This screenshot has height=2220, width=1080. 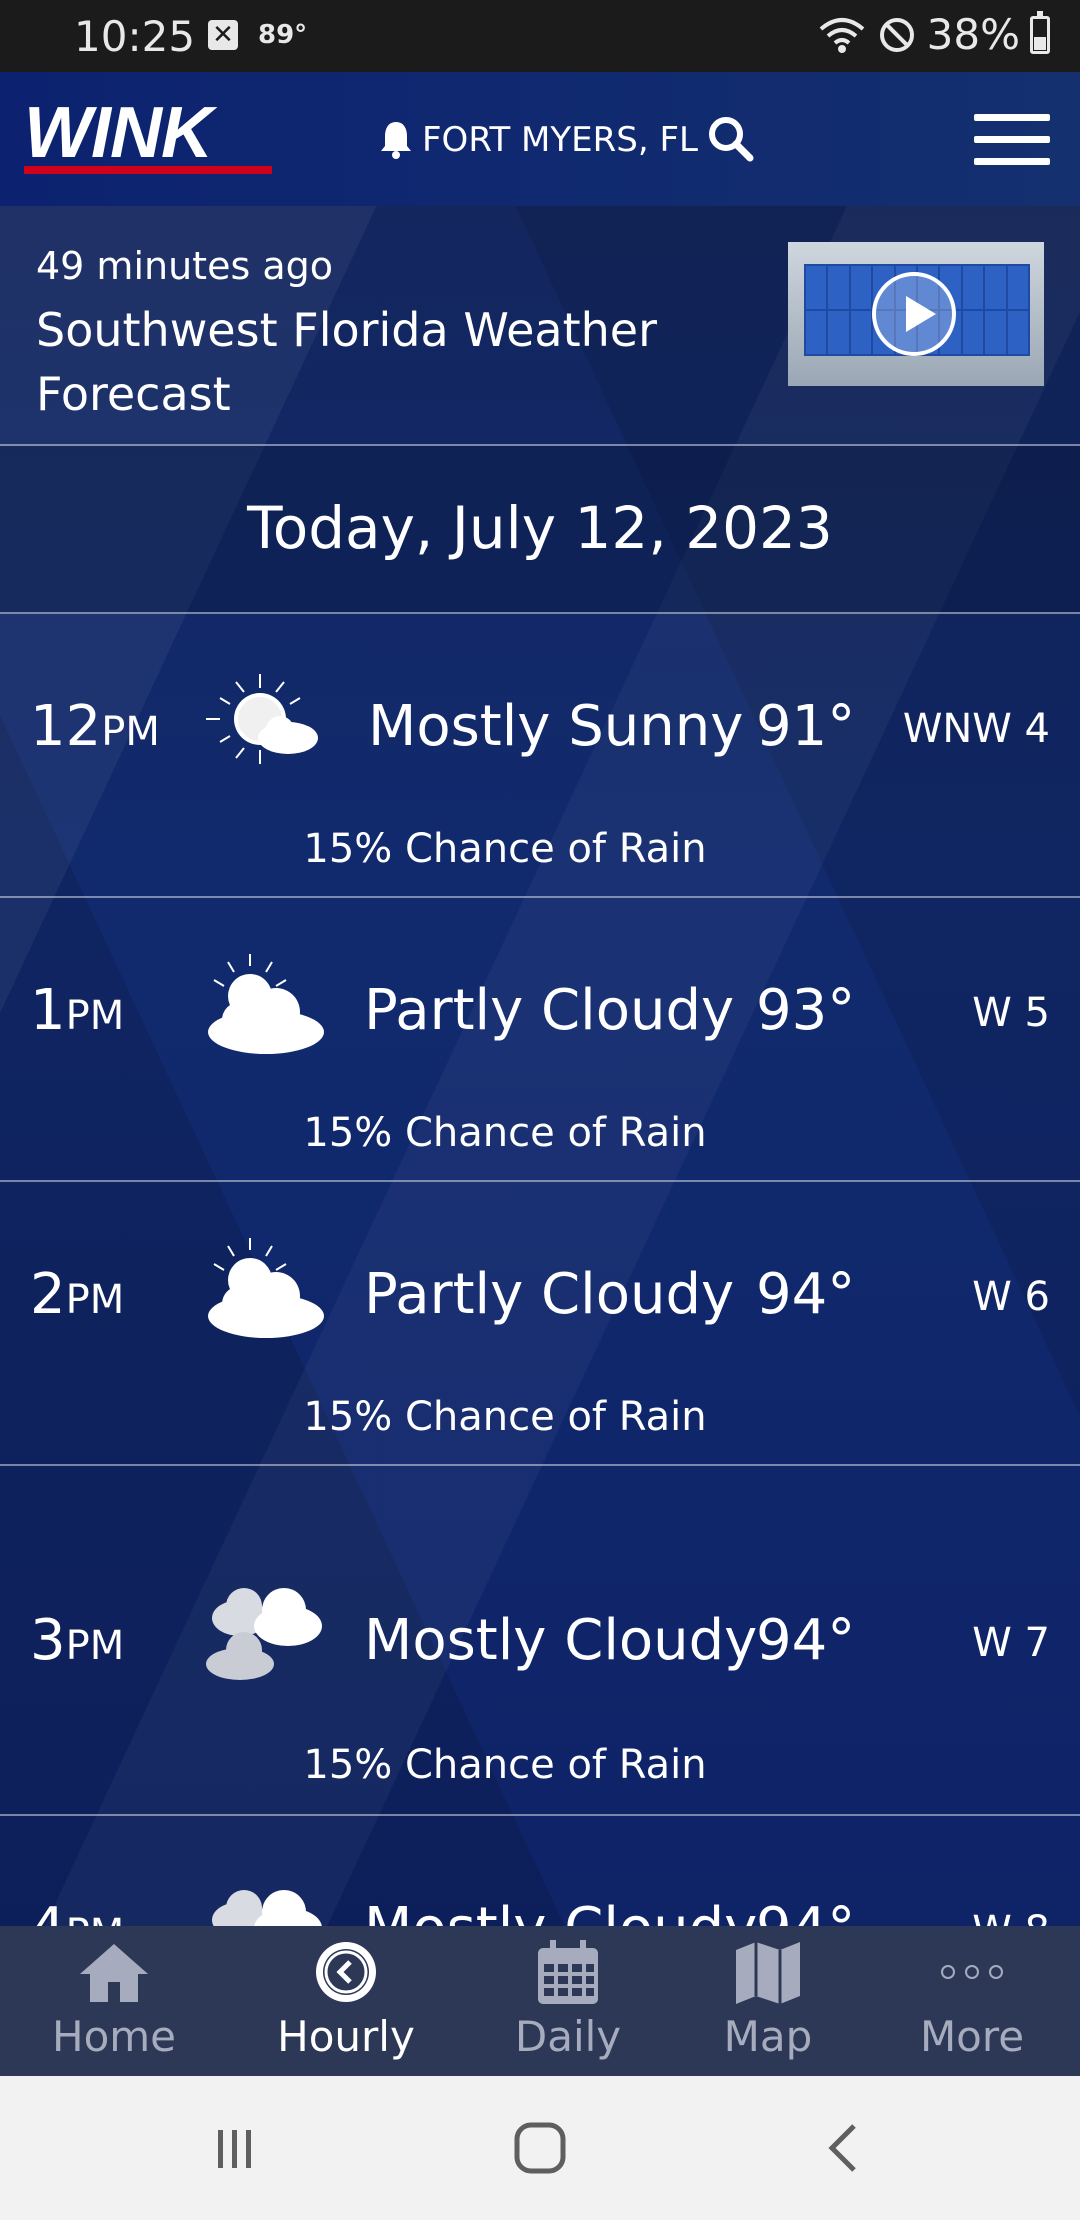 I want to click on hour-time: 2PM, so click(x=77, y=1294).